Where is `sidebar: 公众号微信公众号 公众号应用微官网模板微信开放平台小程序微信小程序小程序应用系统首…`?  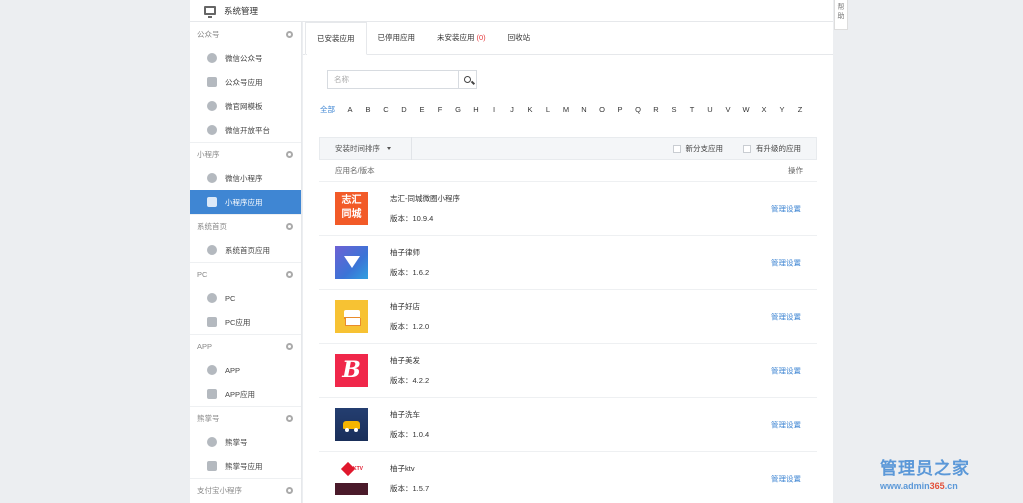
sidebar: 公众号微信公众号 公众号应用微官网模板微信开放平台小程序微信小程序小程序应用系统首… is located at coordinates (246, 262).